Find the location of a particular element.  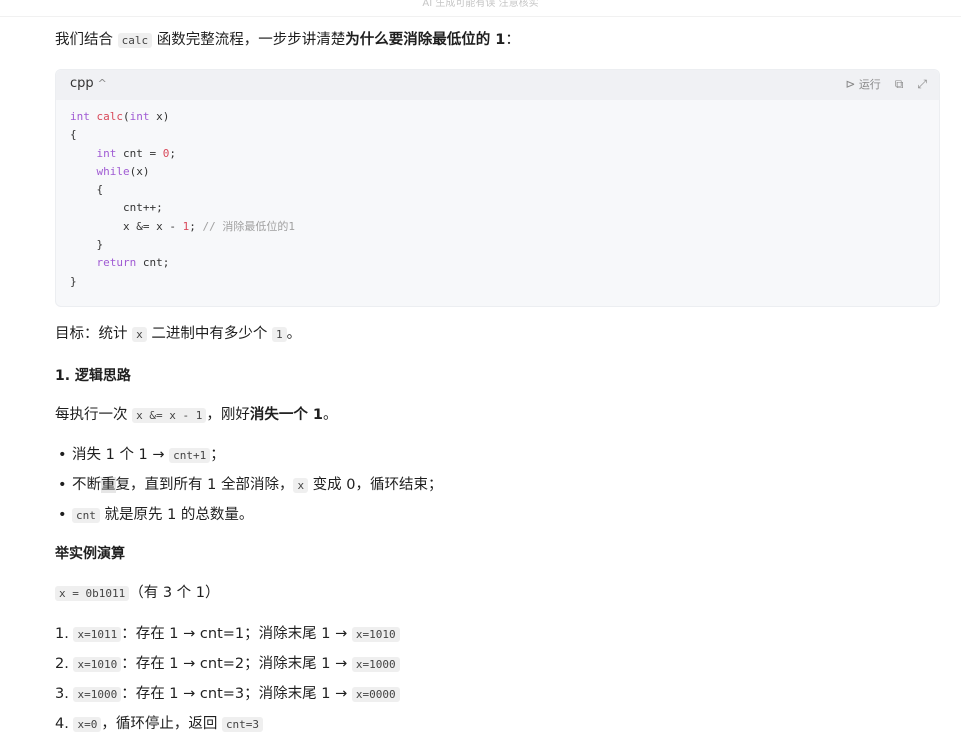

run-button: ⊳ 运行 is located at coordinates (863, 84).